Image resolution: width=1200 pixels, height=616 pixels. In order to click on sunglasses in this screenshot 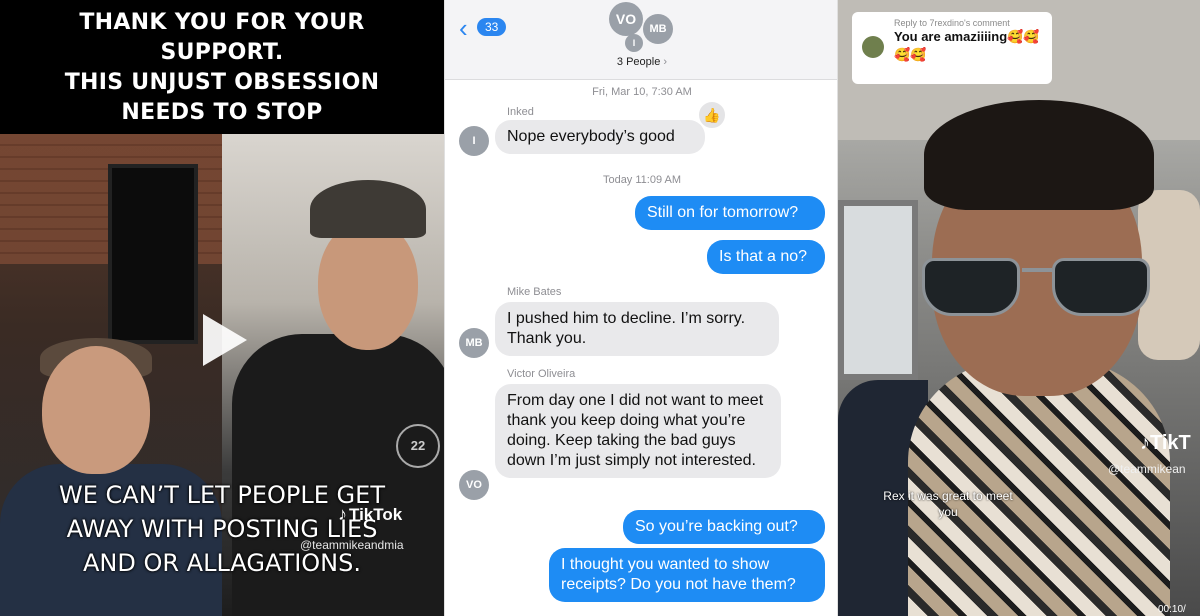, I will do `click(1037, 288)`.